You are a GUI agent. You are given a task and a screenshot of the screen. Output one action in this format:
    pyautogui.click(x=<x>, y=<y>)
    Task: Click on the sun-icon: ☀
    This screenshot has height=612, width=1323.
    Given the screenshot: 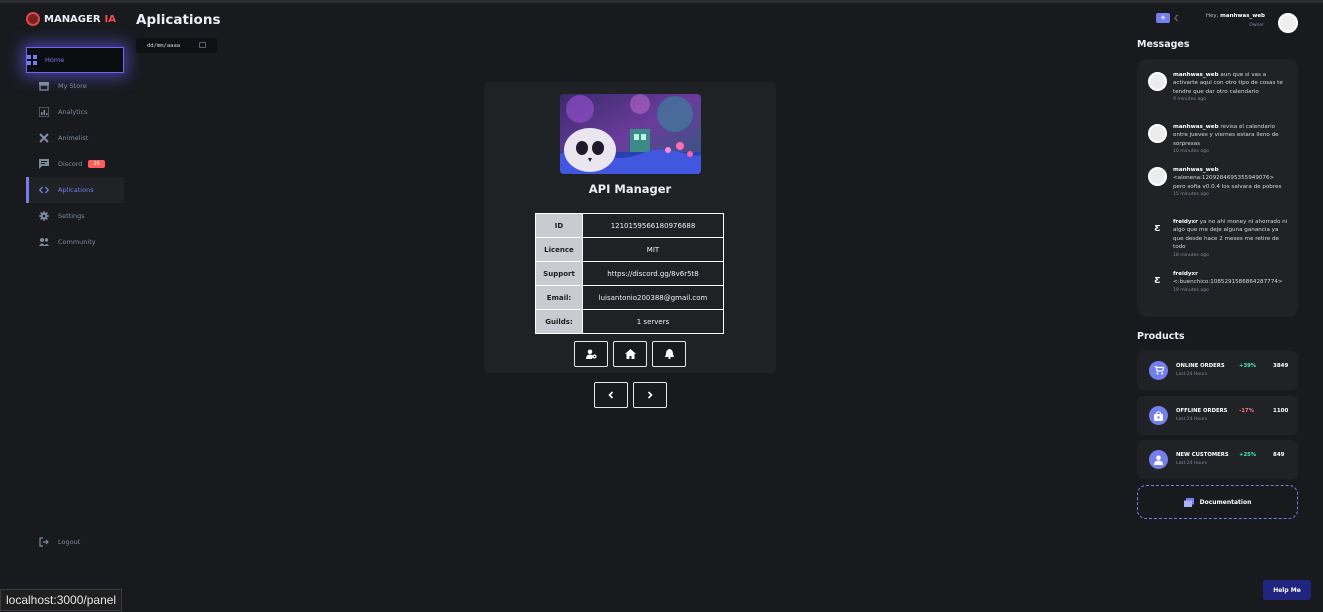 What is the action you would take?
    pyautogui.click(x=1163, y=18)
    